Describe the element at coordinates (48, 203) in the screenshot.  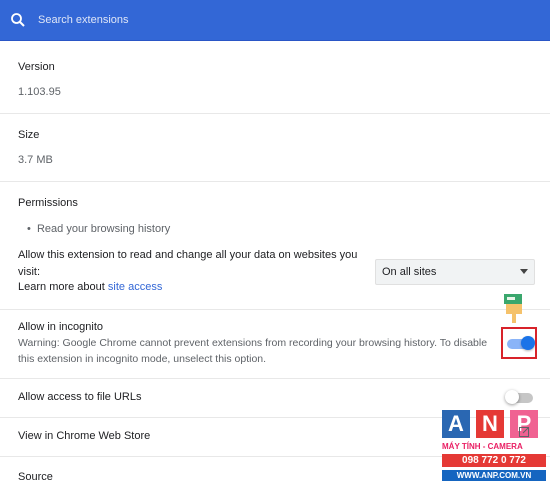
I see `permissions-label: Permissions` at that location.